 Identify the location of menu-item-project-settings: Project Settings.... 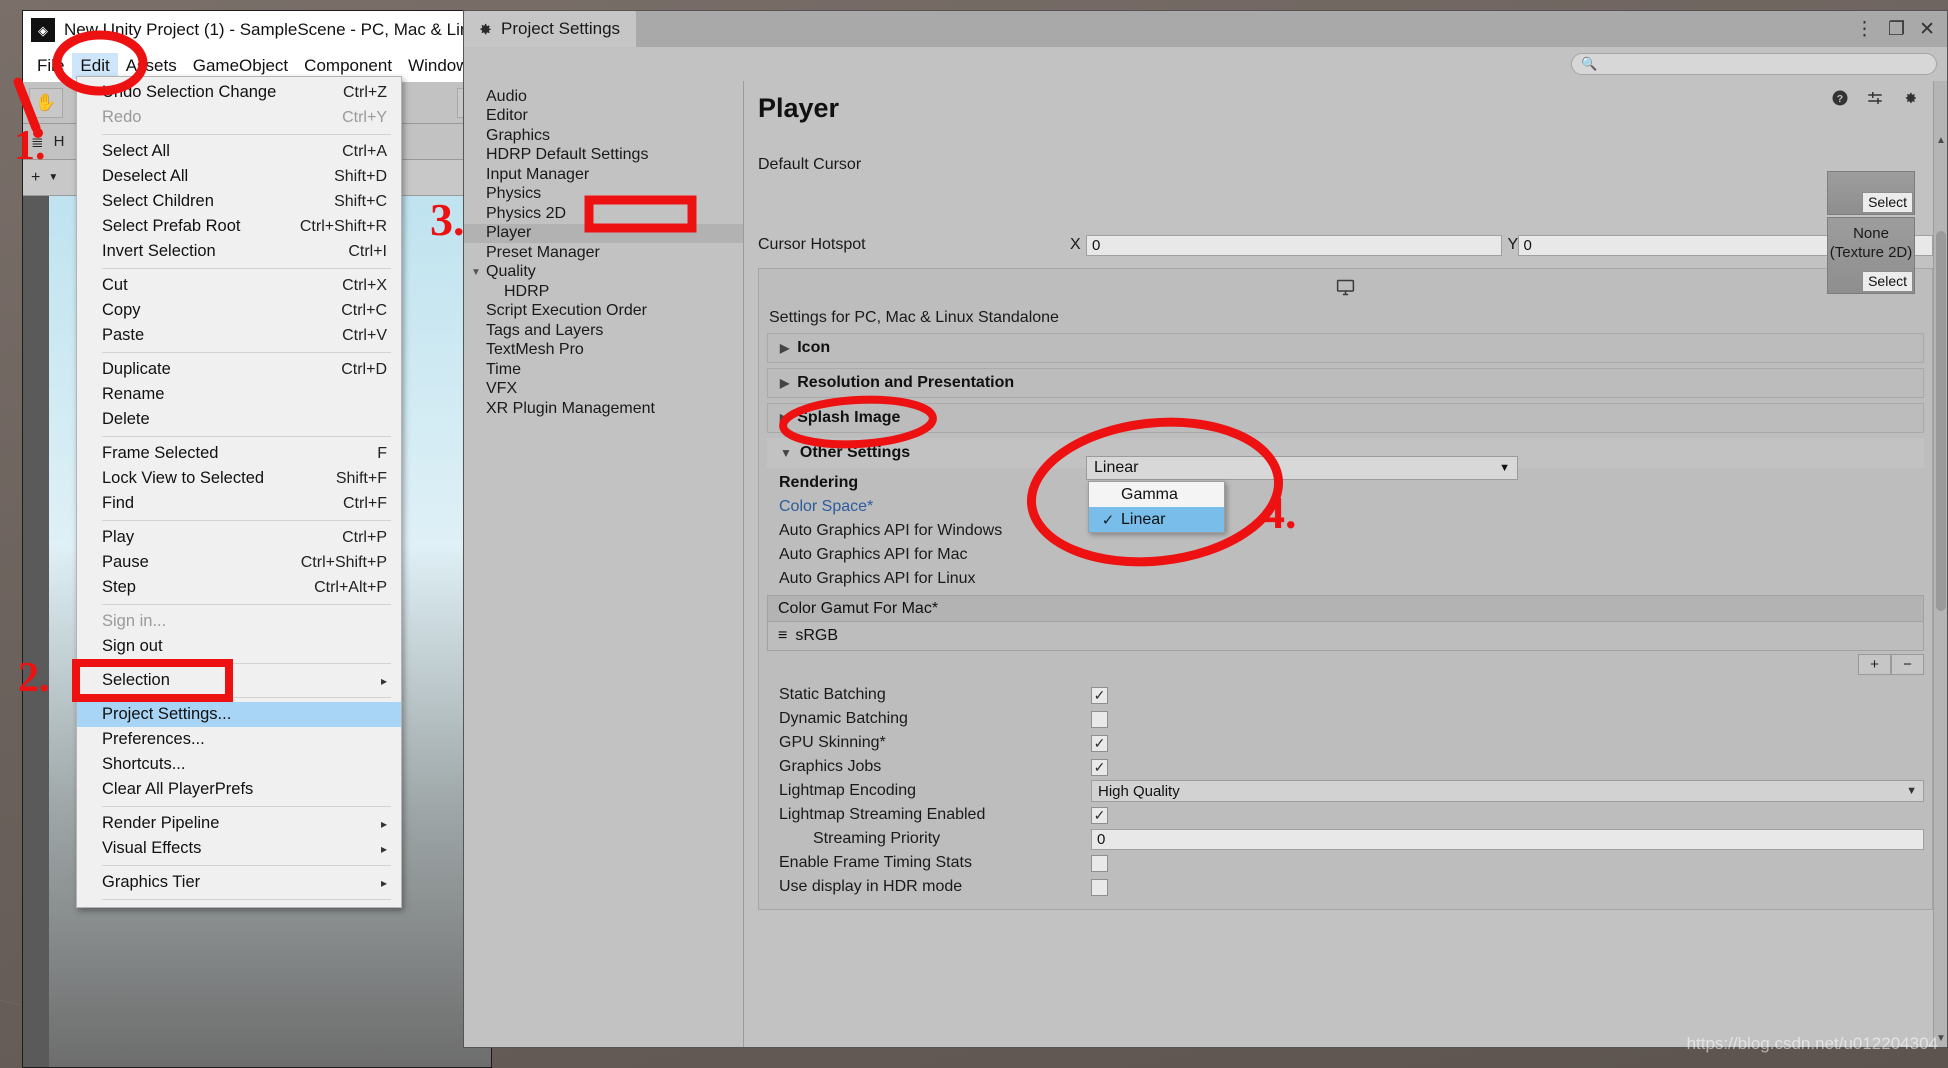
(239, 714).